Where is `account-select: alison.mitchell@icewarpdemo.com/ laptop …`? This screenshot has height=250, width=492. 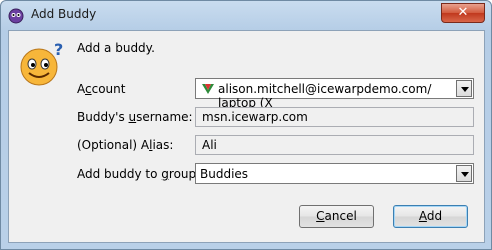
account-select: alison.mitchell@icewarpdemo.com/ laptop … is located at coordinates (334, 94).